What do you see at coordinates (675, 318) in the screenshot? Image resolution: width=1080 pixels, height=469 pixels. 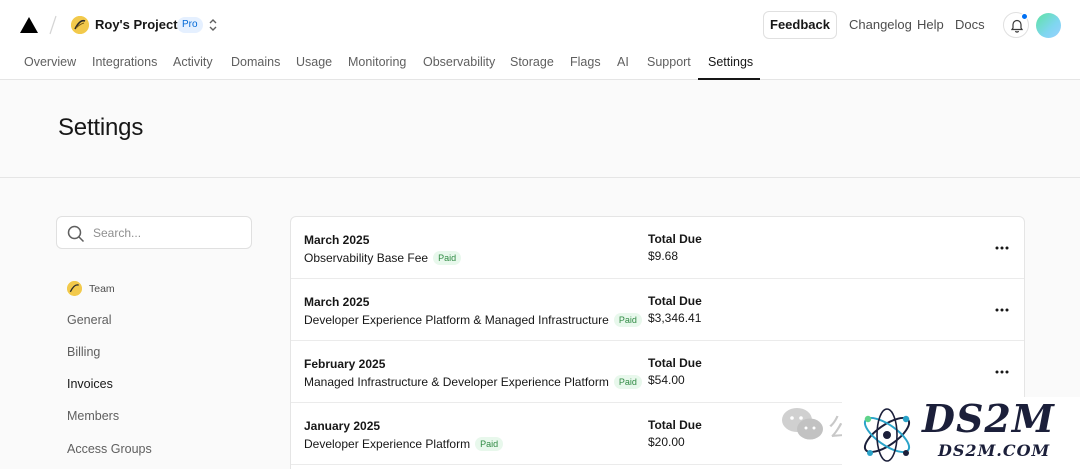 I see `invoice-amount: $3,346.41` at bounding box center [675, 318].